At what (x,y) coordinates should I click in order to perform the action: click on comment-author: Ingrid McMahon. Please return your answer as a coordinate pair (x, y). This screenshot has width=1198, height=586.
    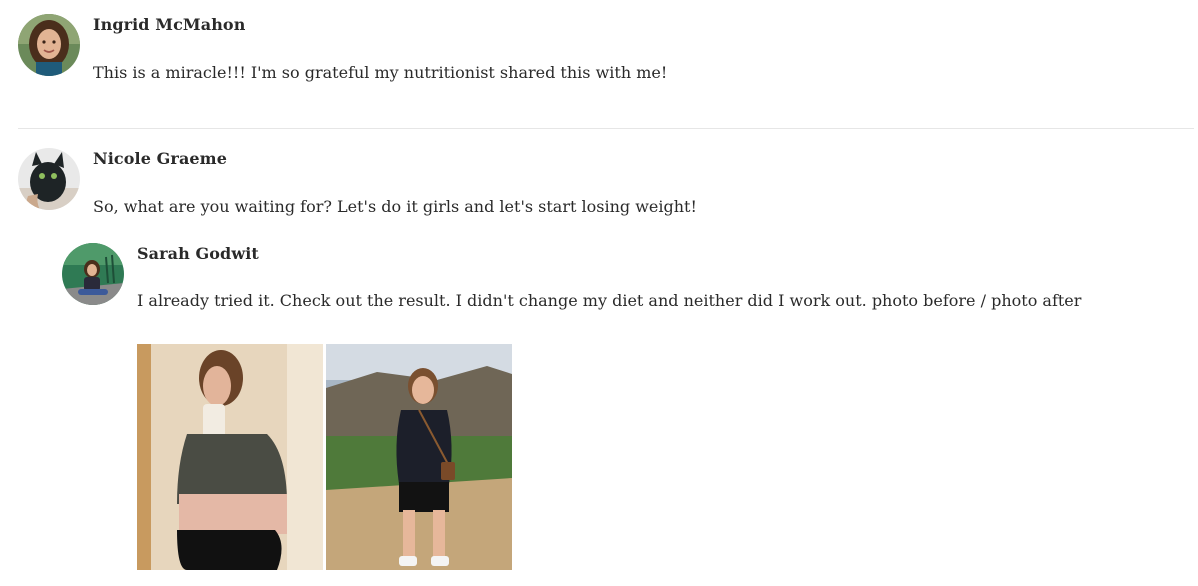
    Looking at the image, I should click on (169, 24).